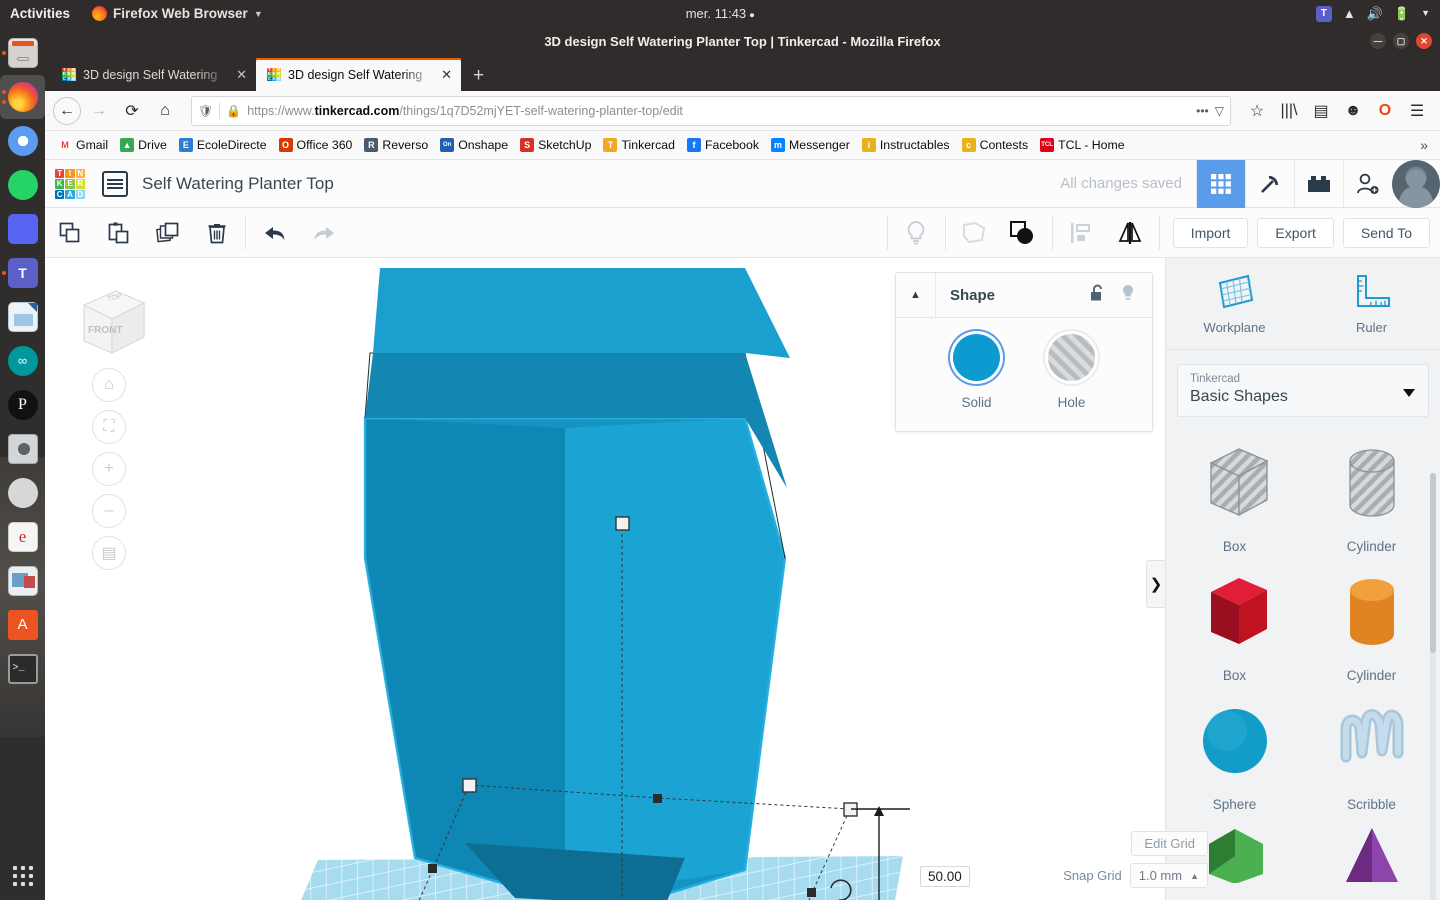  Describe the element at coordinates (1234, 495) in the screenshot. I see `shape-item-box-hole: Box` at that location.